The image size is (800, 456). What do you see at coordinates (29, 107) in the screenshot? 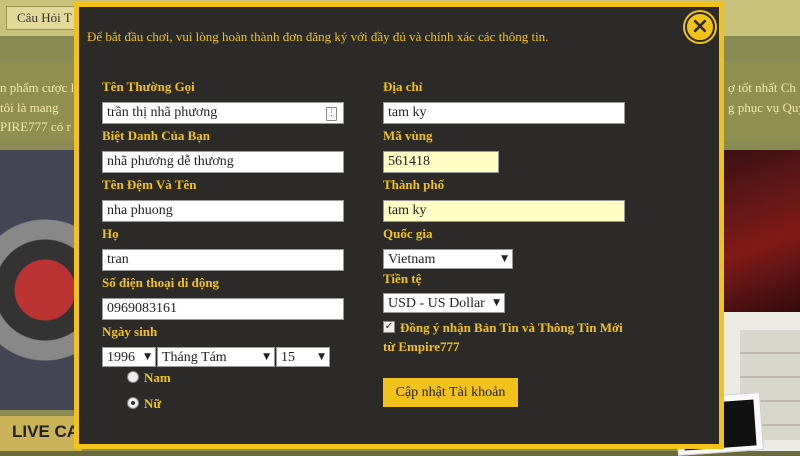
I see `background-text-left-2: tôi là mang` at bounding box center [29, 107].